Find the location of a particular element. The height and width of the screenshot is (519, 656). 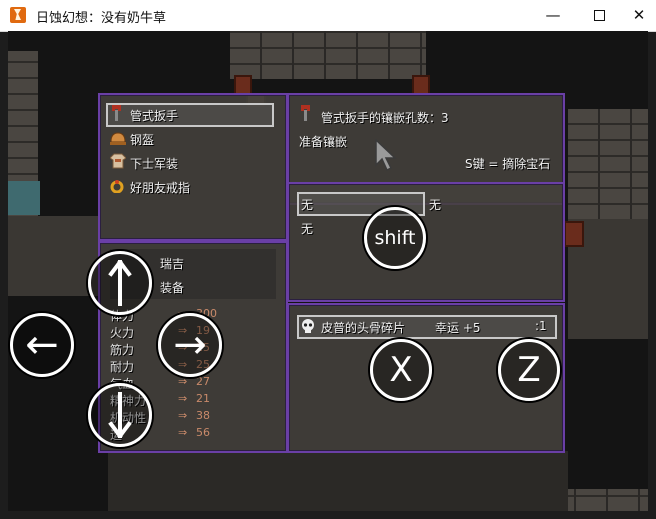

equipment-panel: 管式扳手 钢盔 下士军装 好朋友戒指 is located at coordinates (193, 167).